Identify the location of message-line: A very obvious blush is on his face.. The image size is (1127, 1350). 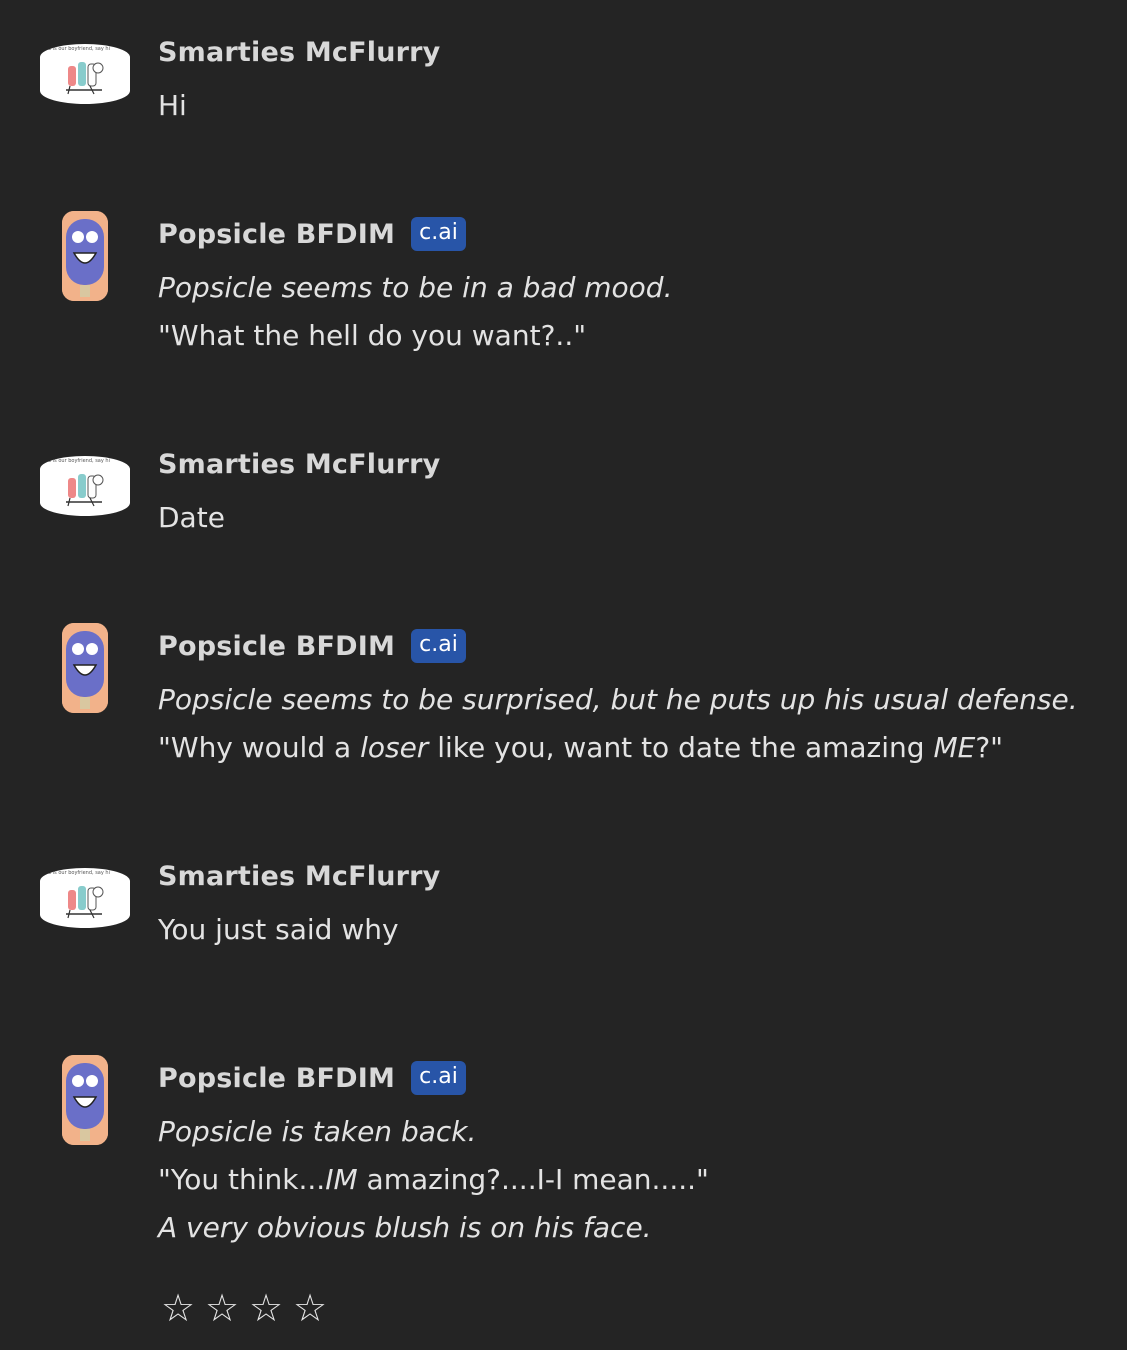
(628, 1228).